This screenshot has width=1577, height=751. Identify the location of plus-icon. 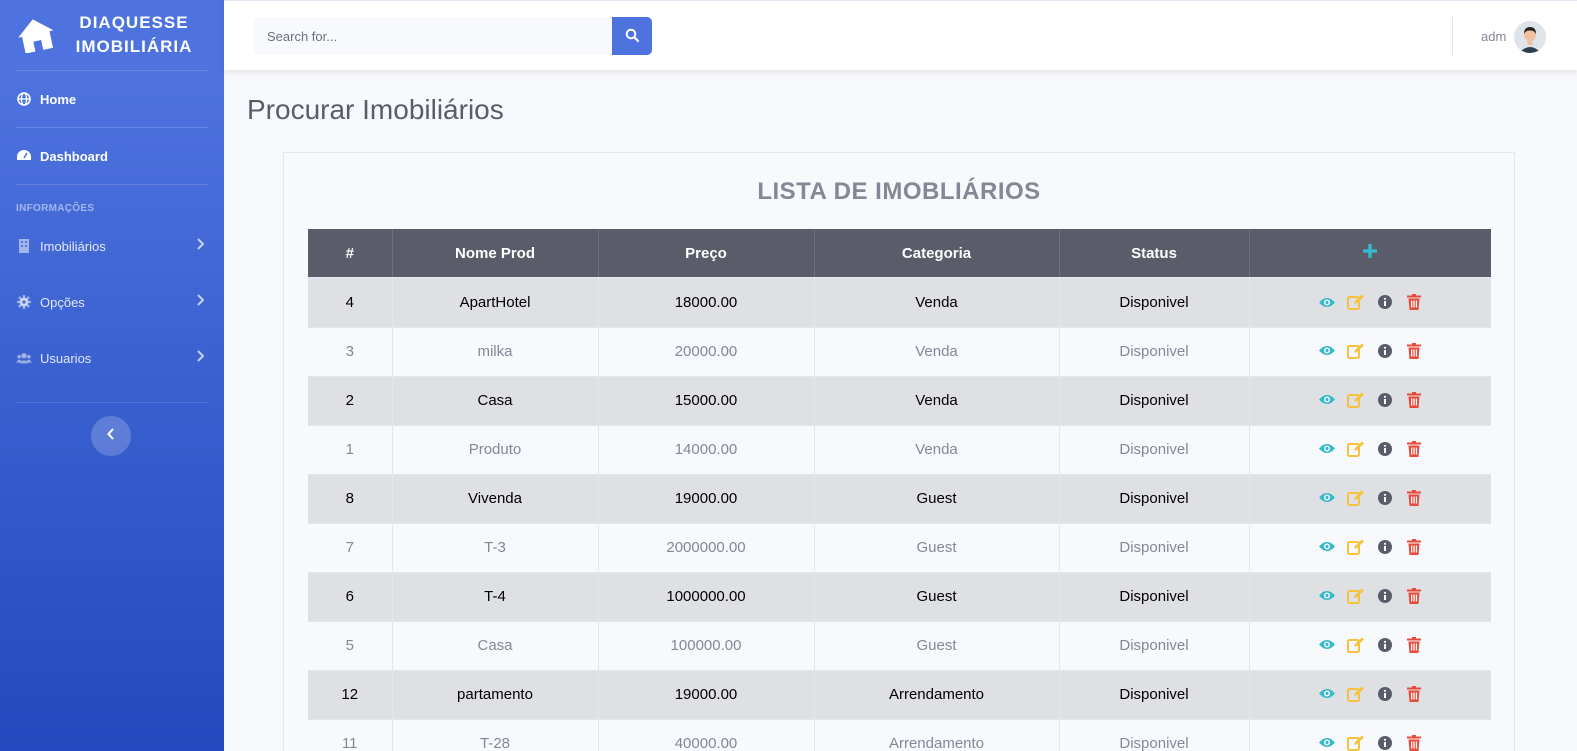
(1370, 251).